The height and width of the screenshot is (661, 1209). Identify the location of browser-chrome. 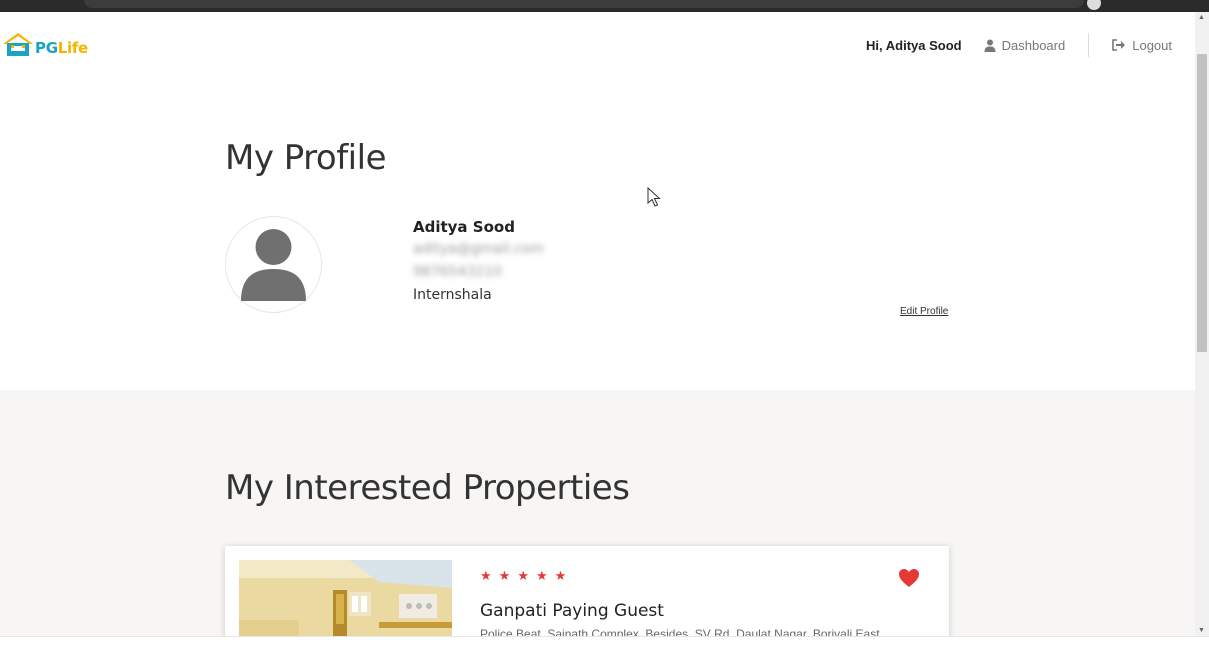
(604, 6).